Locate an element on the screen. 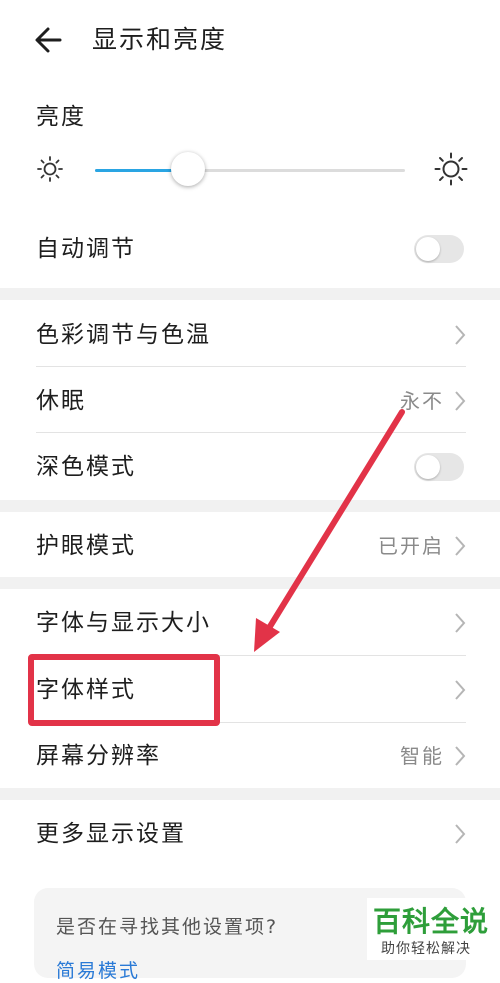  font-size-label: 字体与显示大小 is located at coordinates (123, 623).